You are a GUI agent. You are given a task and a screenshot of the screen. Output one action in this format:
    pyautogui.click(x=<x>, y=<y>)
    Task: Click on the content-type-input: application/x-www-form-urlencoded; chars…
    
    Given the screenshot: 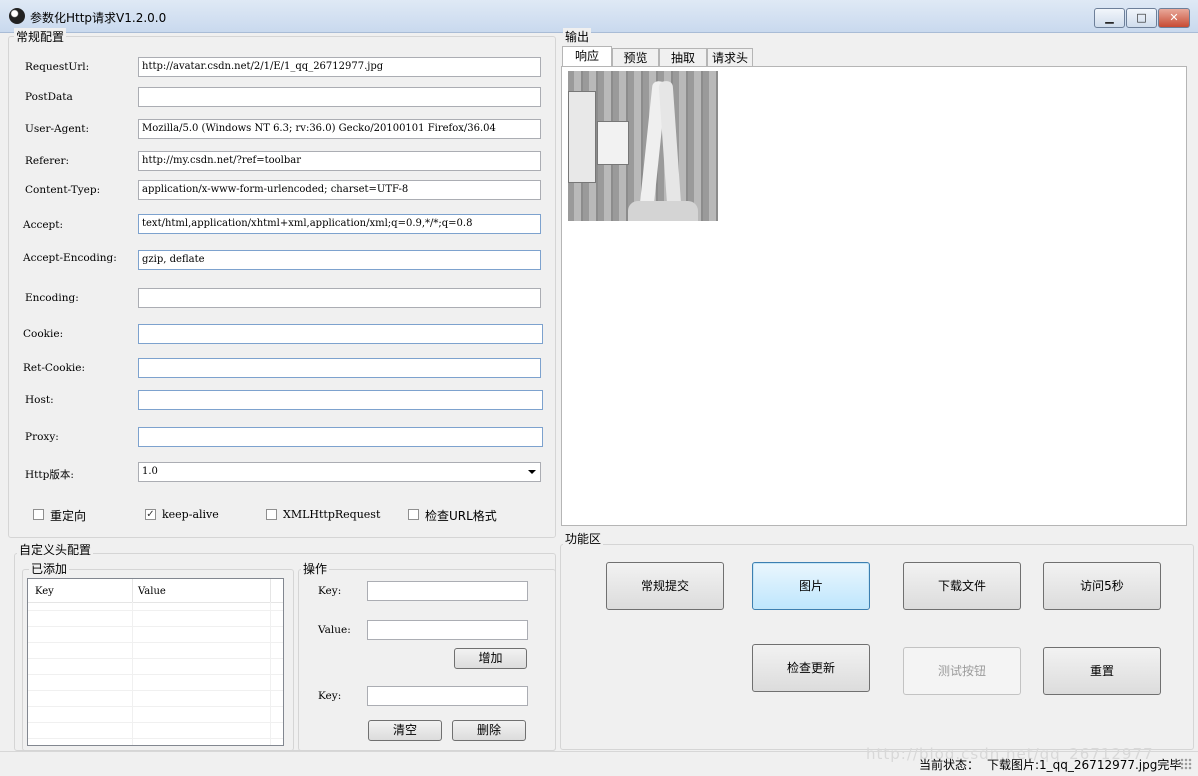 What is the action you would take?
    pyautogui.click(x=339, y=190)
    